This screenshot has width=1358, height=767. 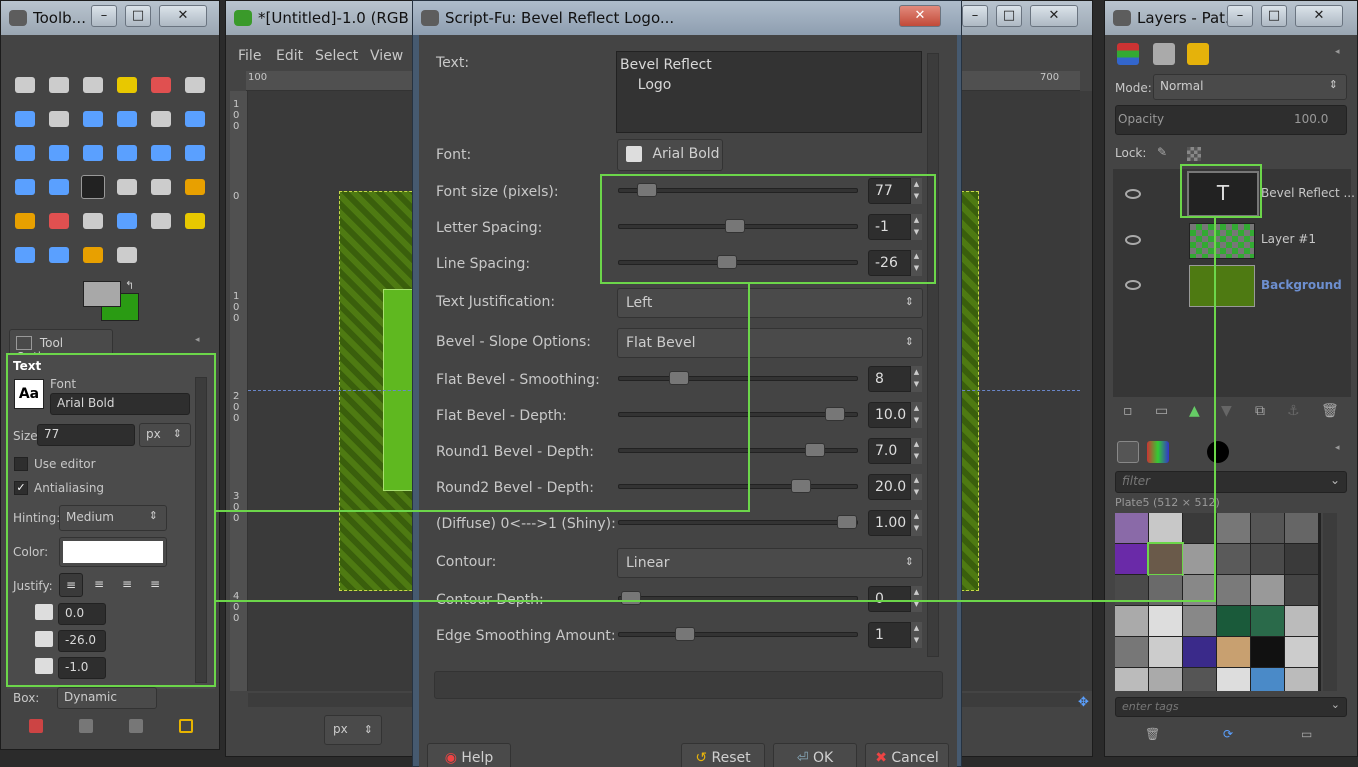 I want to click on swap-colors-icon: ↰, so click(x=129, y=285).